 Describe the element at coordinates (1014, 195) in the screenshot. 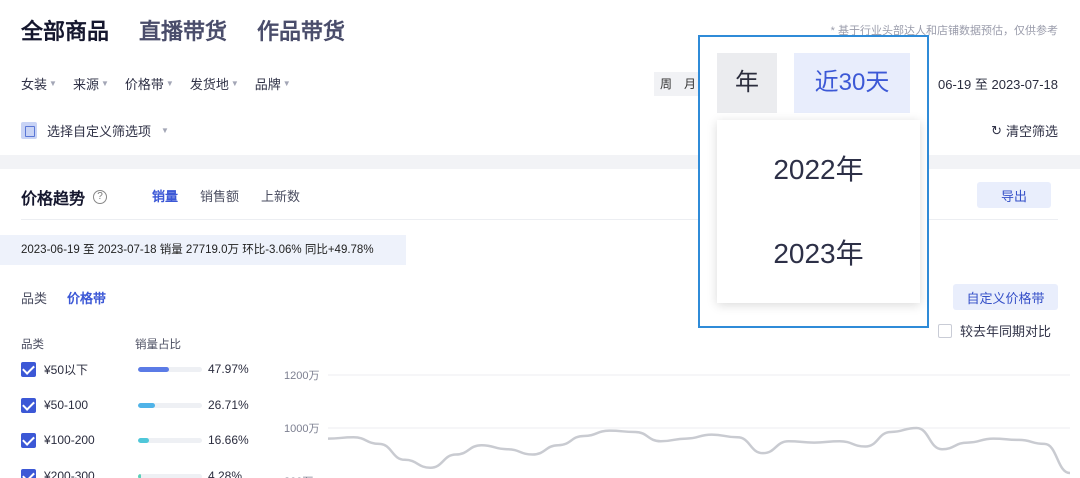

I see `export-button: 导出` at that location.